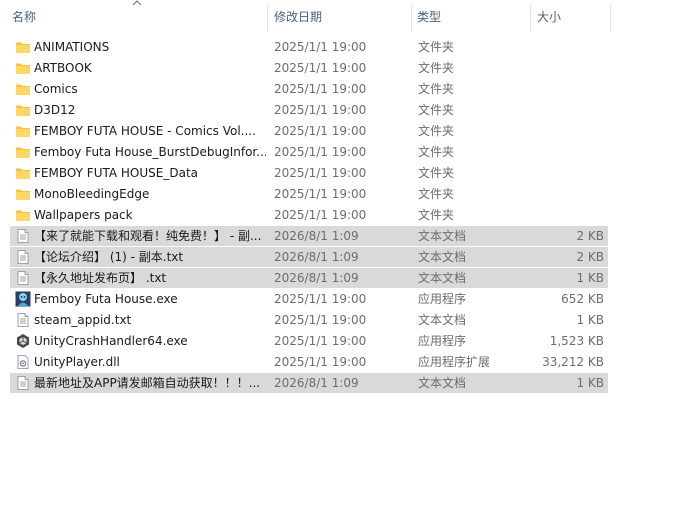  Describe the element at coordinates (77, 362) in the screenshot. I see `file-name: UnityPlayer.dll` at that location.